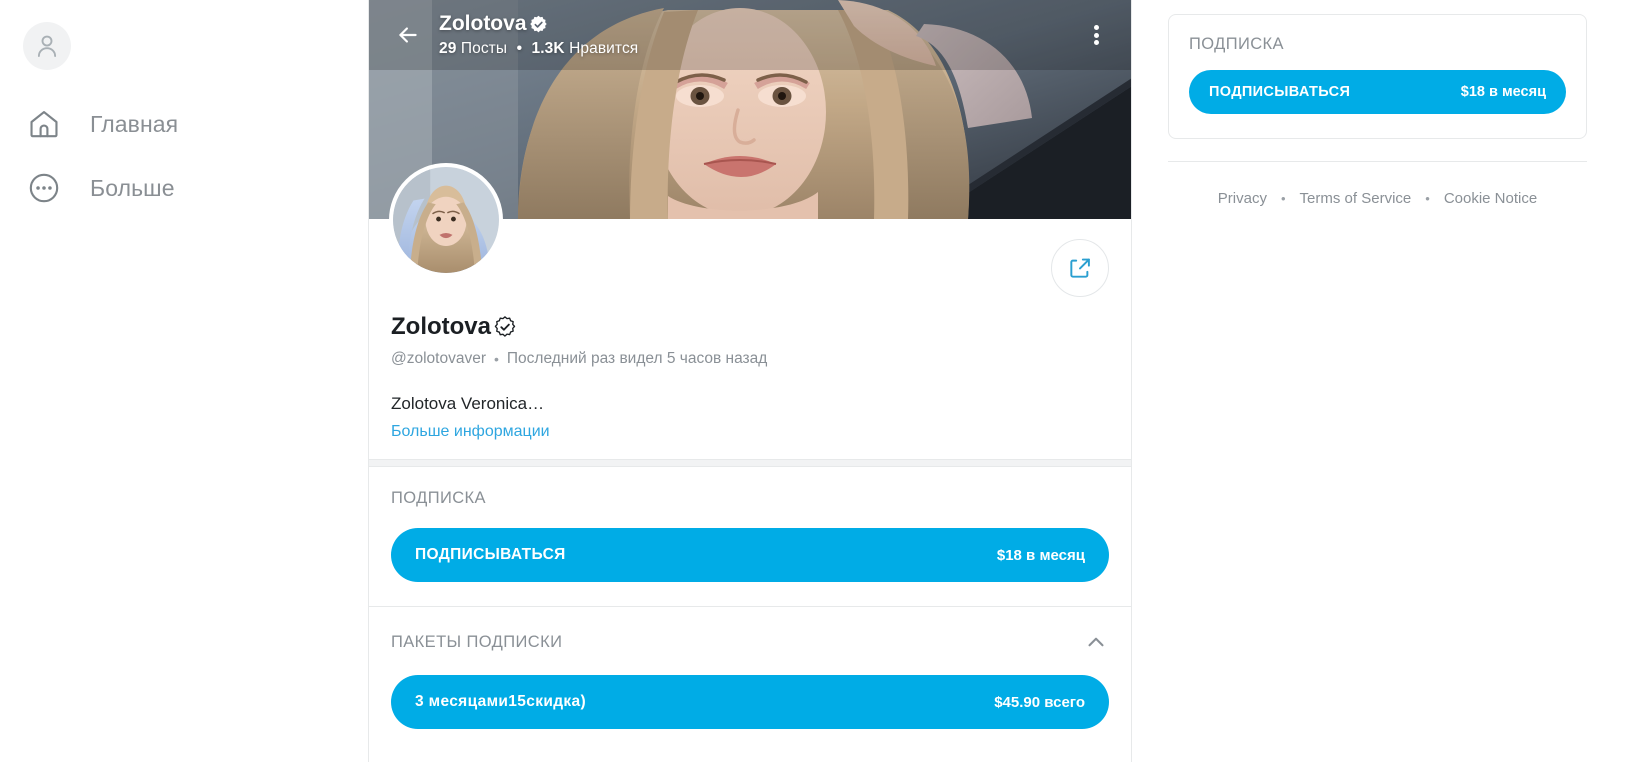 The height and width of the screenshot is (762, 1627). What do you see at coordinates (750, 463) in the screenshot?
I see `section-divider-thick` at bounding box center [750, 463].